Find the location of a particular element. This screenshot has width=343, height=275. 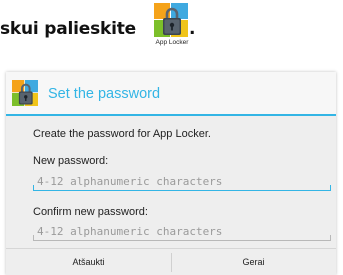

dialog-title: Set the password is located at coordinates (104, 94).